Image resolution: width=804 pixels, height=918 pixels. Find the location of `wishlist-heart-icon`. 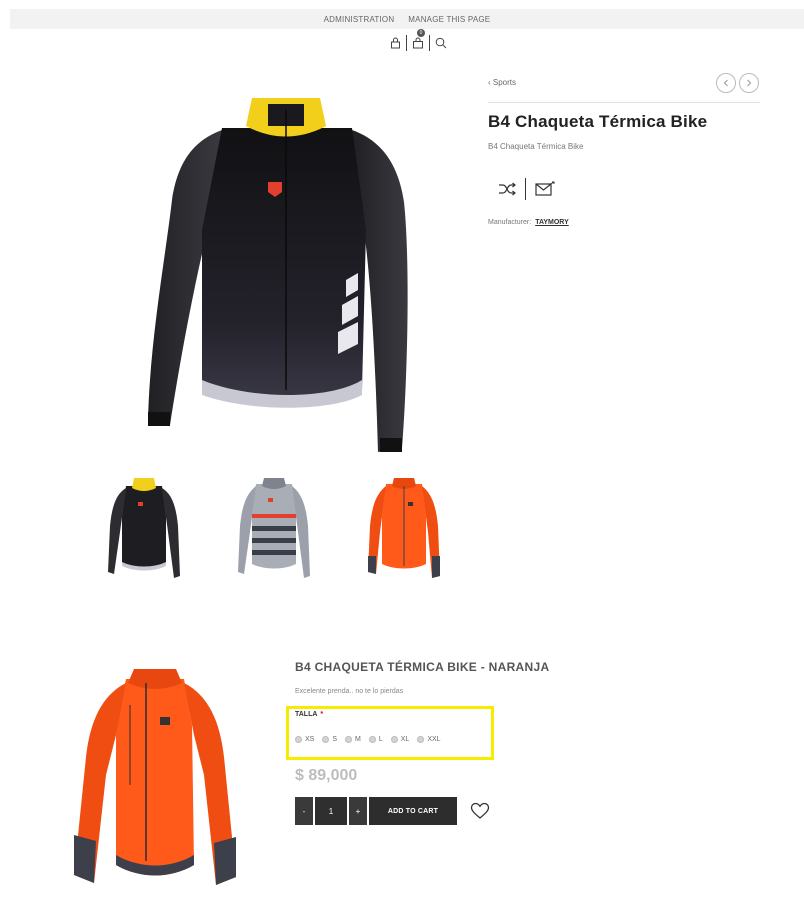

wishlist-heart-icon is located at coordinates (480, 813).